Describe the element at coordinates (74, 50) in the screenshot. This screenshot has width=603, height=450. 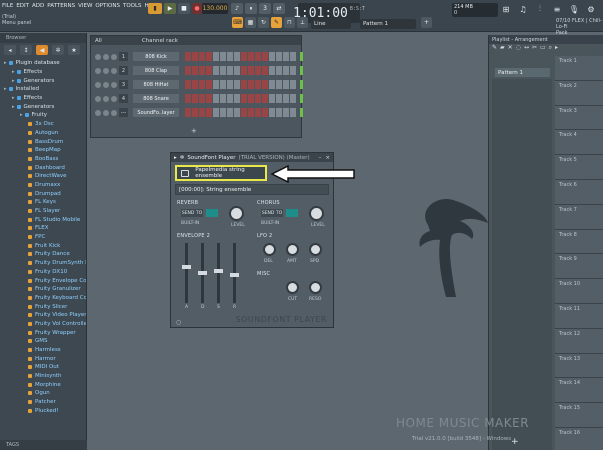
I see `star-icon: ★` at that location.